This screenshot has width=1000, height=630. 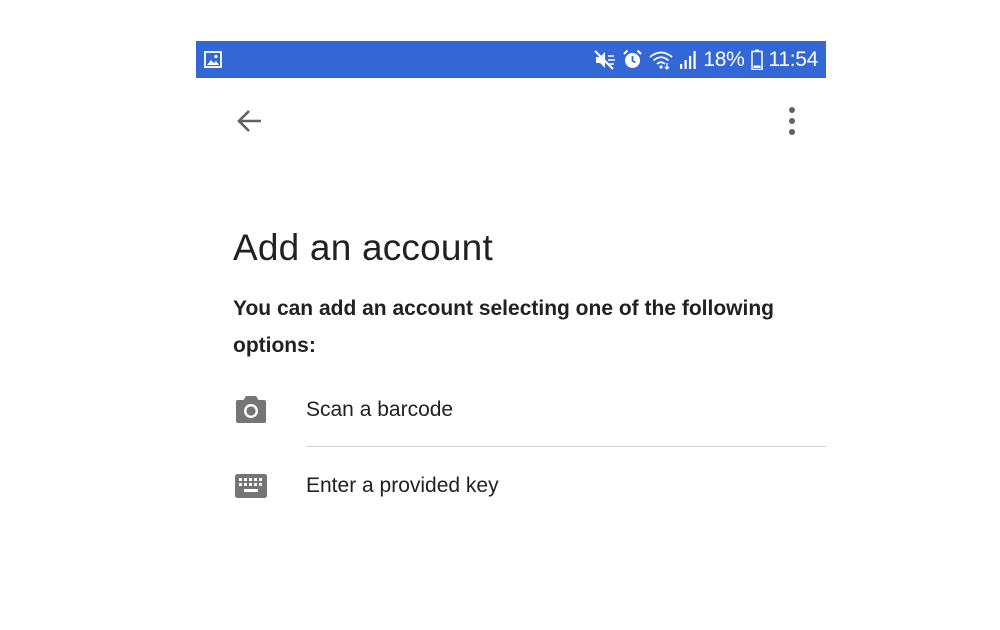 What do you see at coordinates (380, 409) in the screenshot?
I see `option-label: Scan a barcode` at bounding box center [380, 409].